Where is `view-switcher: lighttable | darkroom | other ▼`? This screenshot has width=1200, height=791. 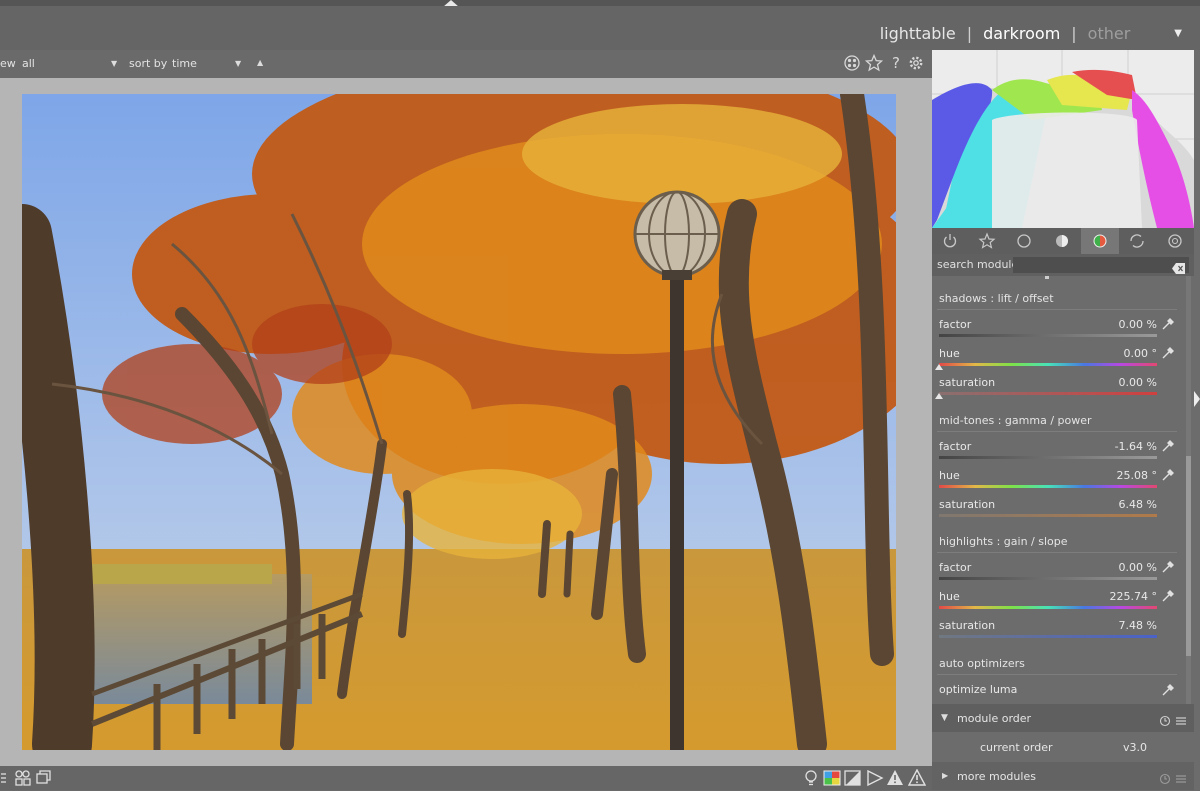
view-switcher: lighttable | darkroom | other ▼ is located at coordinates (1031, 33).